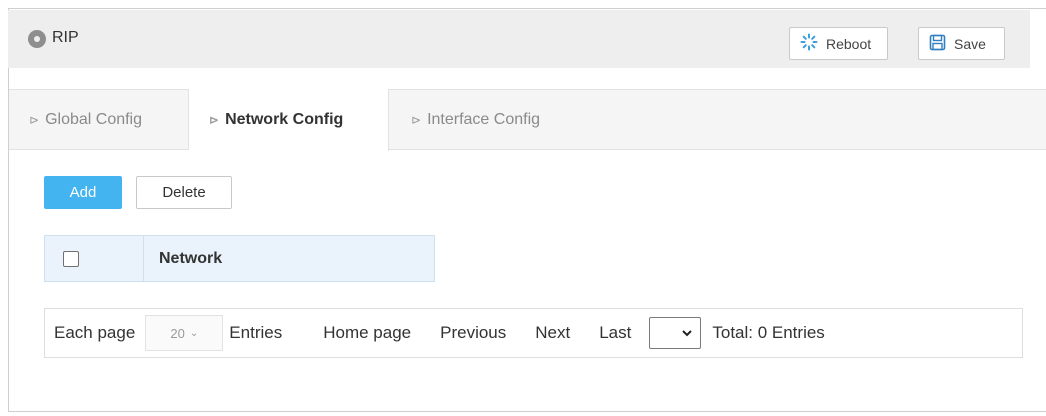 This screenshot has width=1046, height=416. Describe the element at coordinates (184, 192) in the screenshot. I see `delete-button: Delete` at that location.